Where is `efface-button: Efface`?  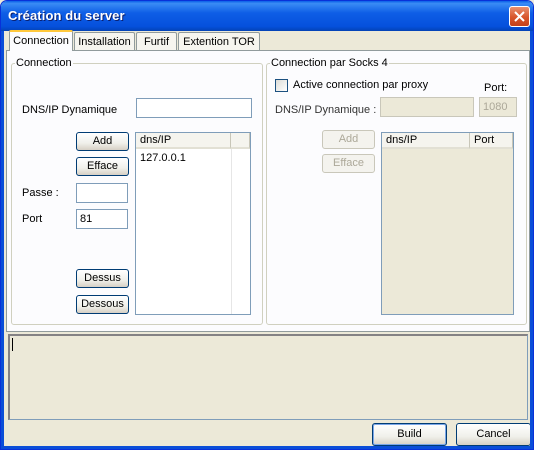 efface-button: Efface is located at coordinates (102, 166).